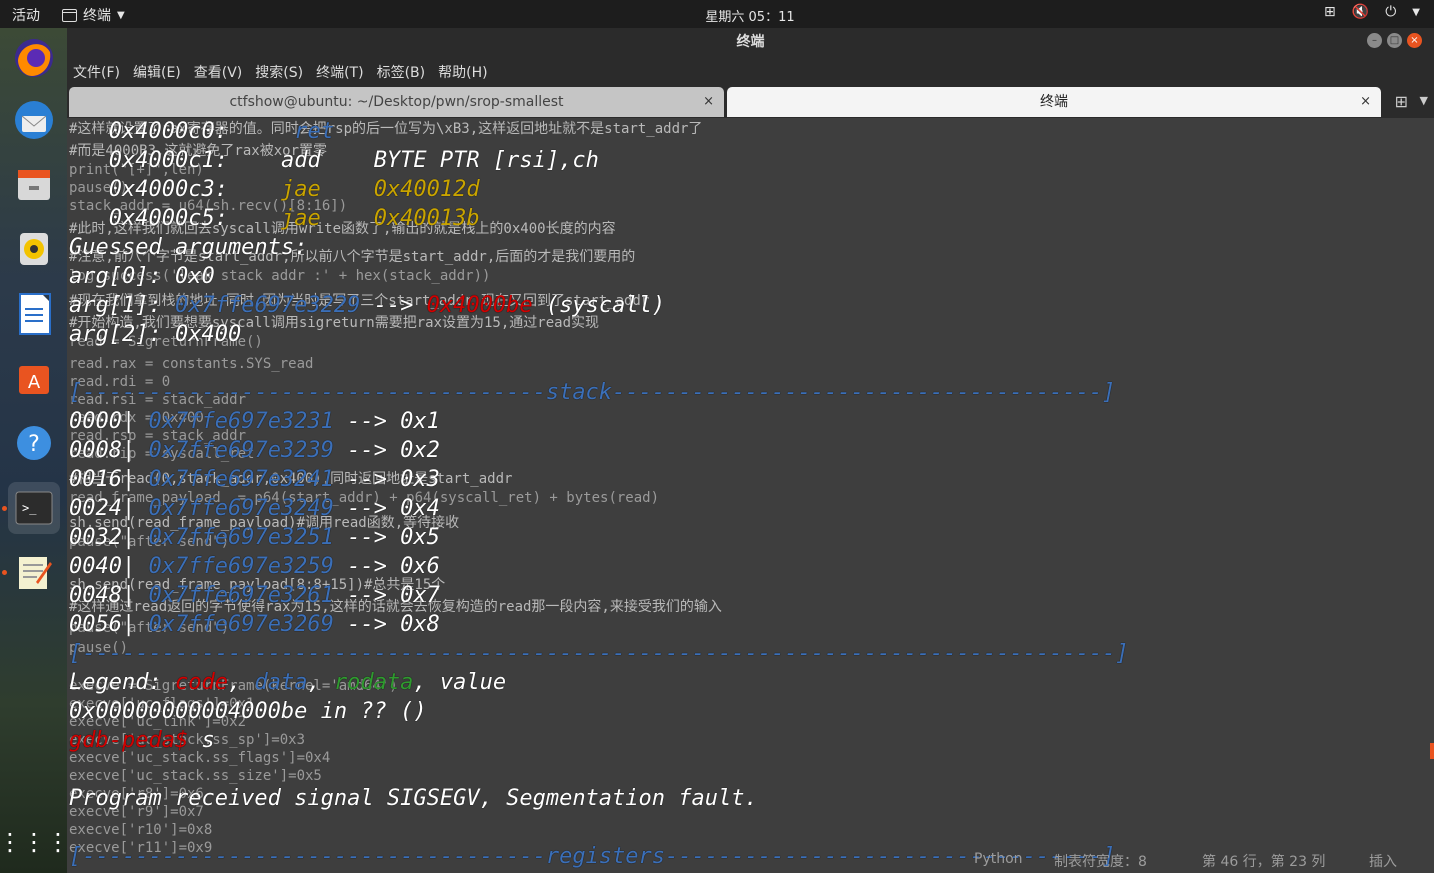 The image size is (1434, 873). What do you see at coordinates (34, 58) in the screenshot?
I see `firefox-icon` at bounding box center [34, 58].